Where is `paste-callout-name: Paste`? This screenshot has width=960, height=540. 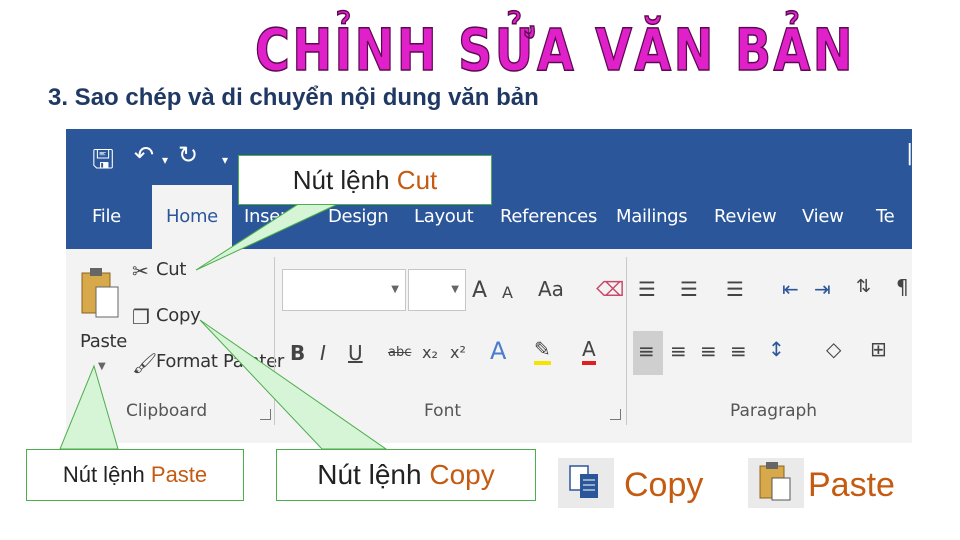
paste-callout-name: Paste is located at coordinates (179, 474).